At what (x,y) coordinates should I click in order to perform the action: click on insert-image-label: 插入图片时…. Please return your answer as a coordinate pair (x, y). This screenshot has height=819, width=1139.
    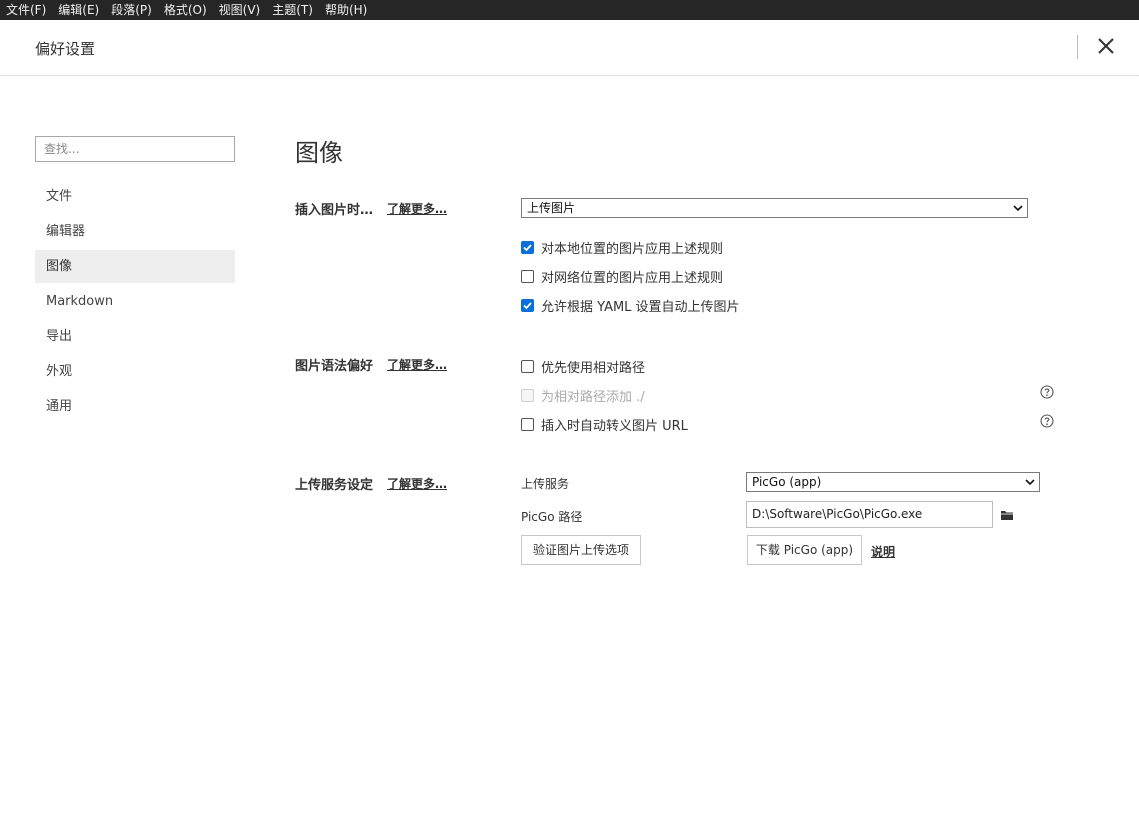
    Looking at the image, I should click on (334, 210).